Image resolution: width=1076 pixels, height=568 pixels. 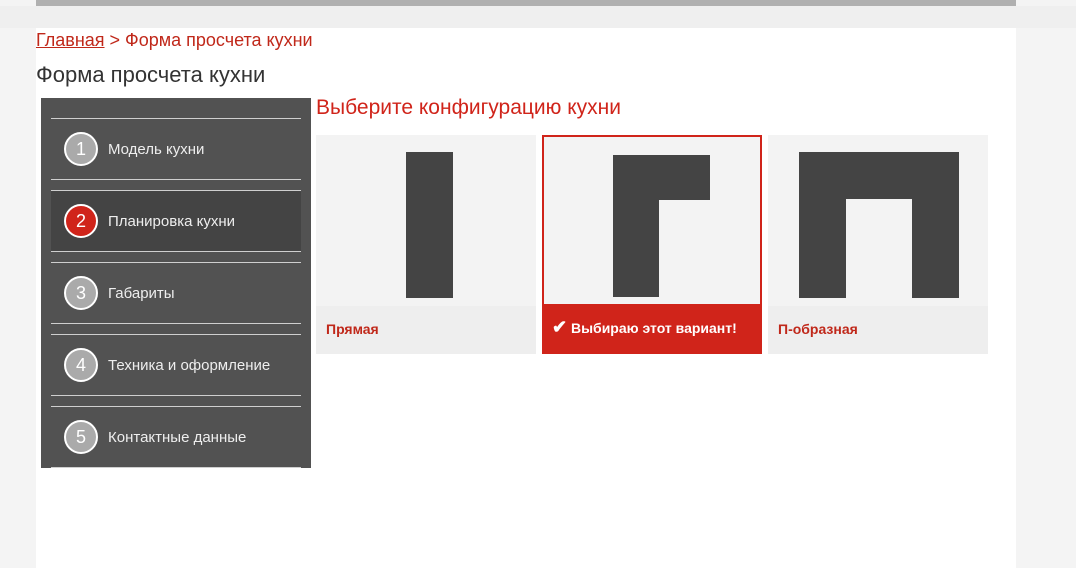 What do you see at coordinates (176, 293) in the screenshot?
I see `step-dimensions: 3 Габариты` at bounding box center [176, 293].